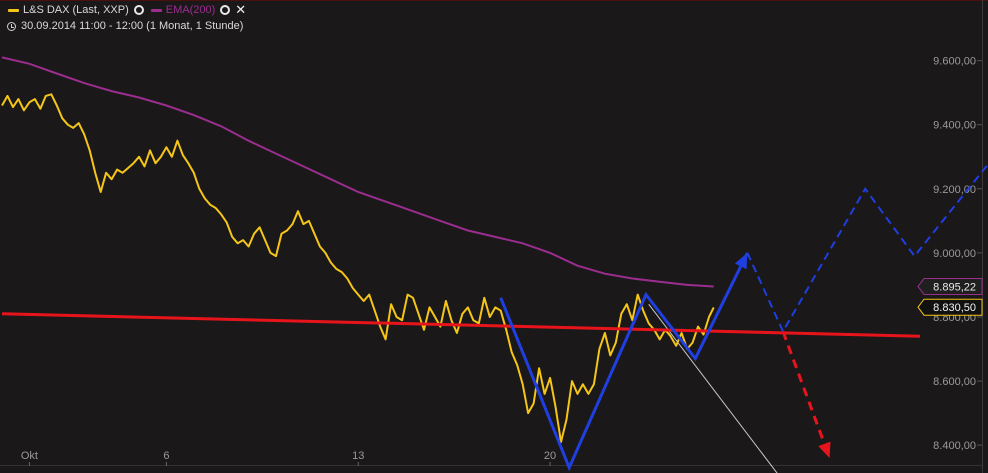 This screenshot has width=988, height=473. I want to click on close-x-icon: ✕, so click(240, 9).